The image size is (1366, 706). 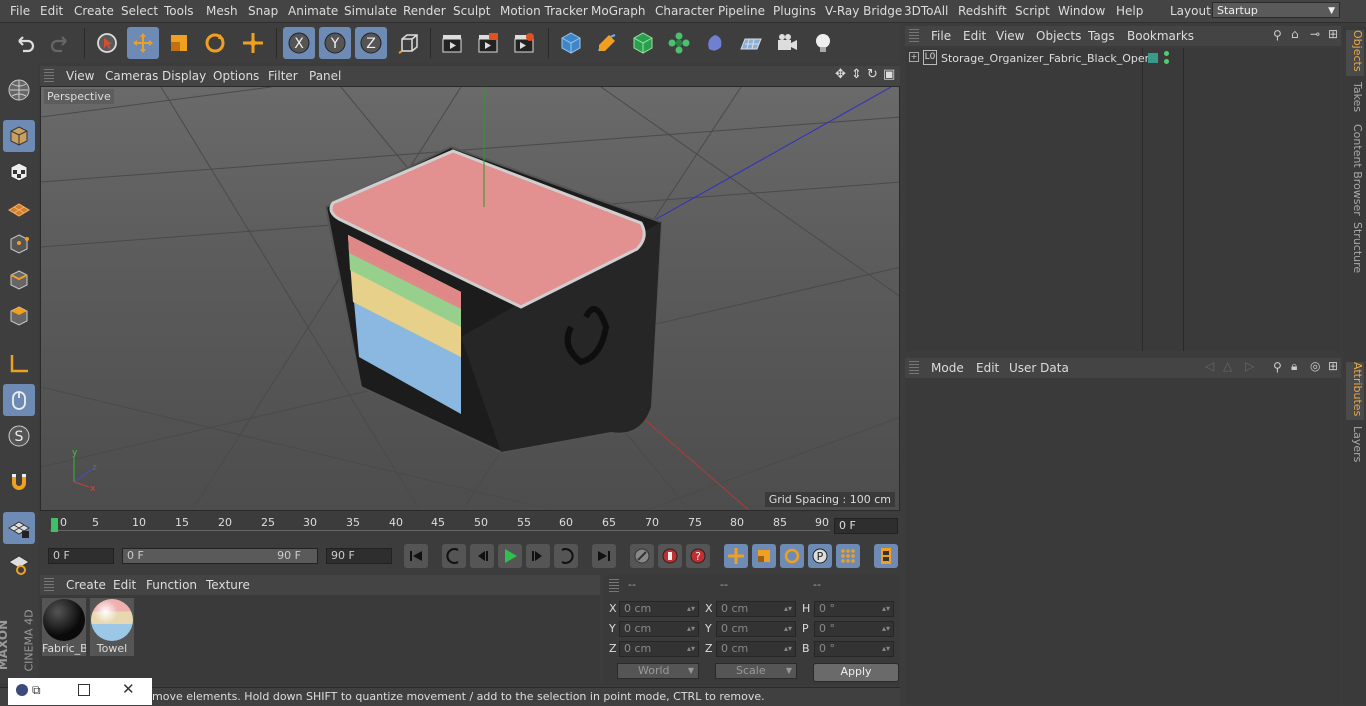 What do you see at coordinates (820, 556) in the screenshot?
I see `key-parameter-button: P` at bounding box center [820, 556].